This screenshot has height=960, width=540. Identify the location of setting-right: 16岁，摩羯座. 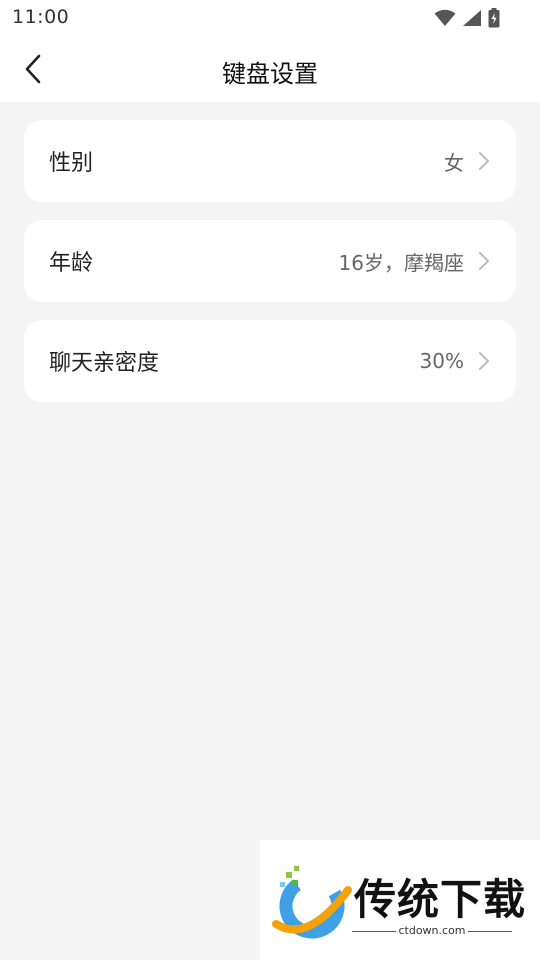
(414, 261).